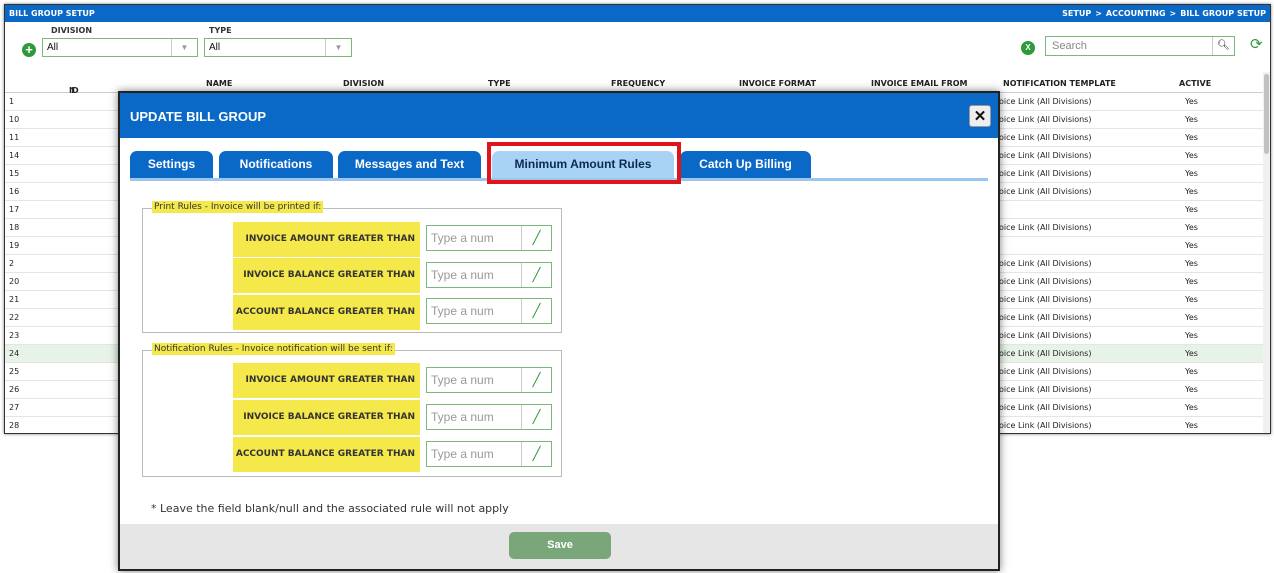  What do you see at coordinates (638, 83) in the screenshot?
I see `column-header-frequency: FREQUENCY` at bounding box center [638, 83].